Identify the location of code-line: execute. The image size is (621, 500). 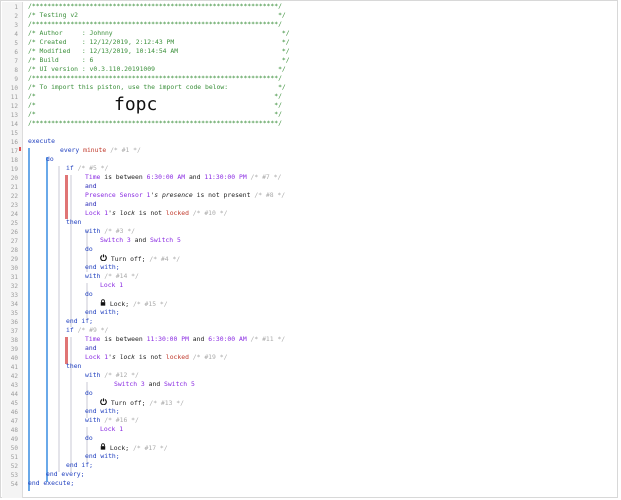
(41, 141).